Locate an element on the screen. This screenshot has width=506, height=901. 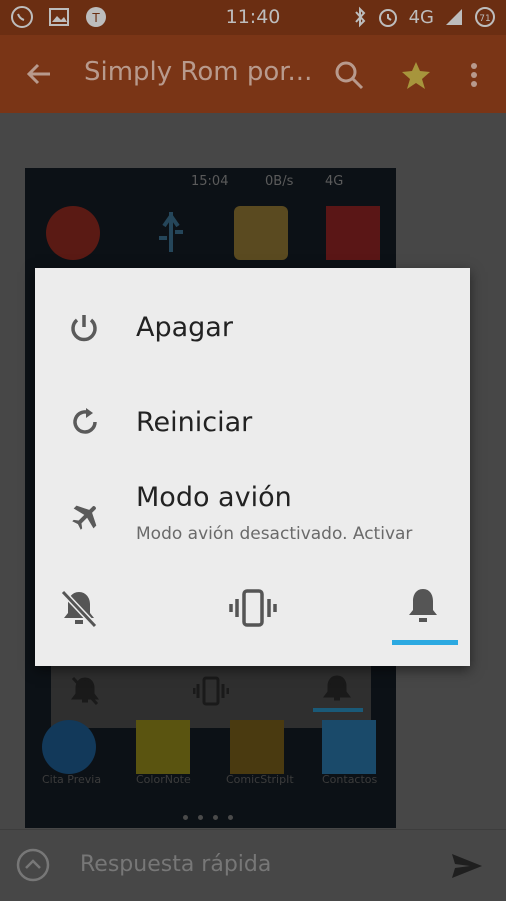
quick-reply-bar: Respuesta rápida is located at coordinates (253, 865).